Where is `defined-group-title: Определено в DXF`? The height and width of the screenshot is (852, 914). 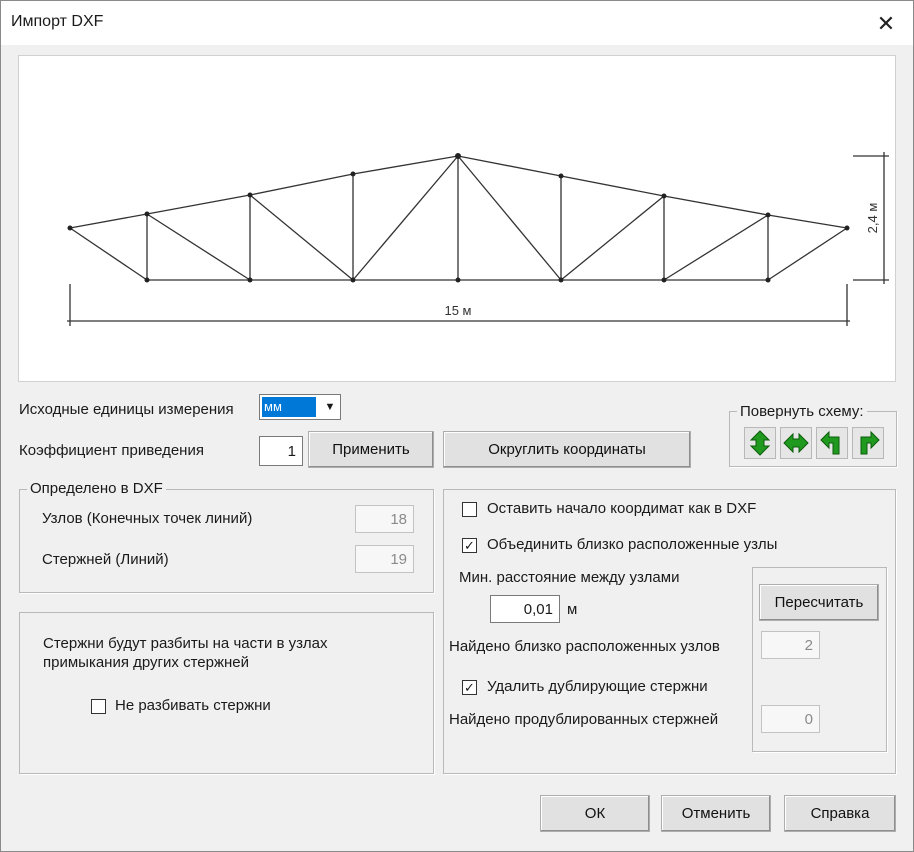
defined-group-title: Определено в DXF is located at coordinates (96, 488).